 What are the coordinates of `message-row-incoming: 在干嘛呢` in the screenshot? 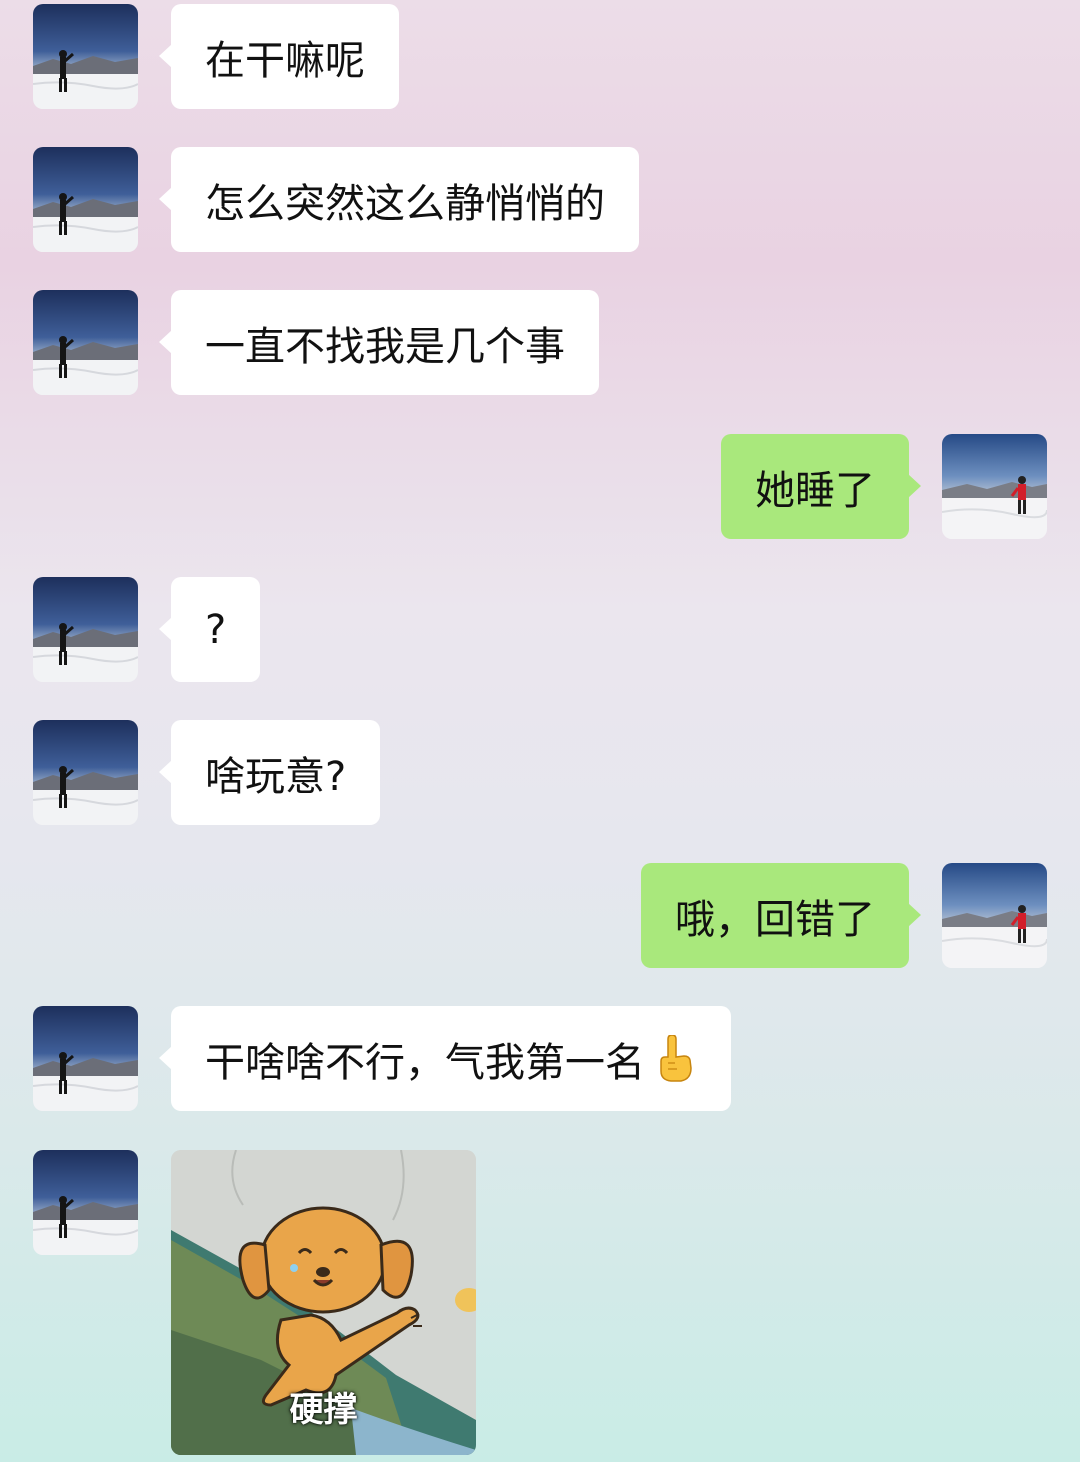 It's located at (540, 57).